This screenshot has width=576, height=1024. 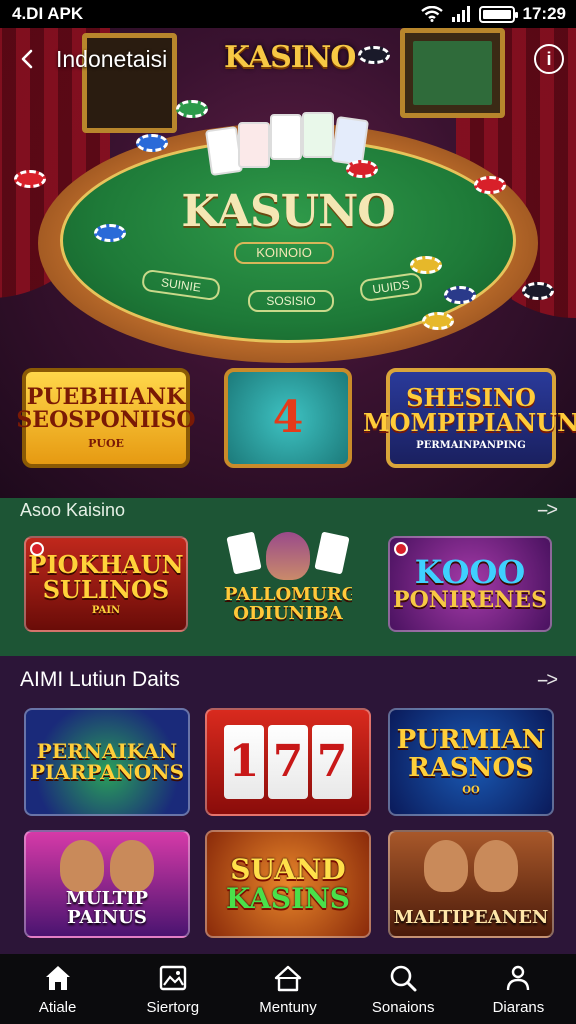 I want to click on game-tile: PERNAIKAN PIARPANONS, so click(x=107, y=762).